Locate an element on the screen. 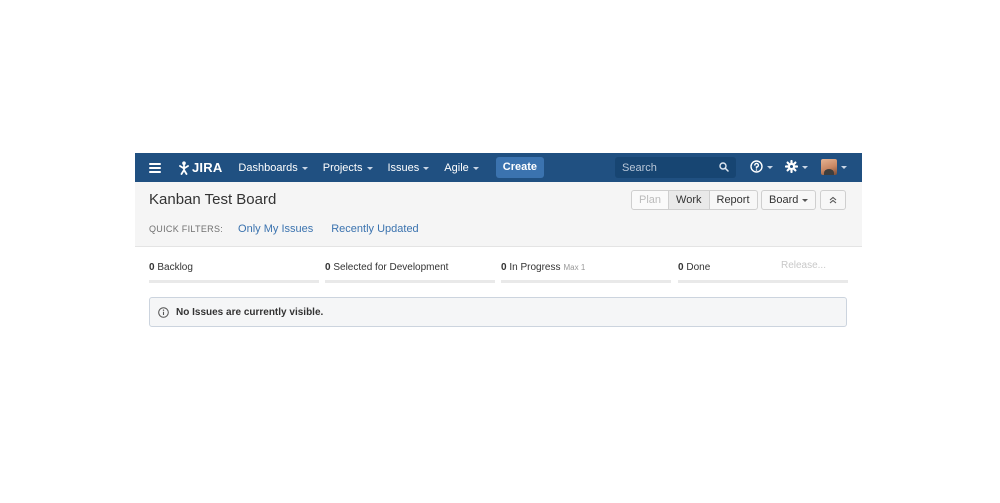 This screenshot has height=503, width=1000. board-menu-label: Board is located at coordinates (784, 200).